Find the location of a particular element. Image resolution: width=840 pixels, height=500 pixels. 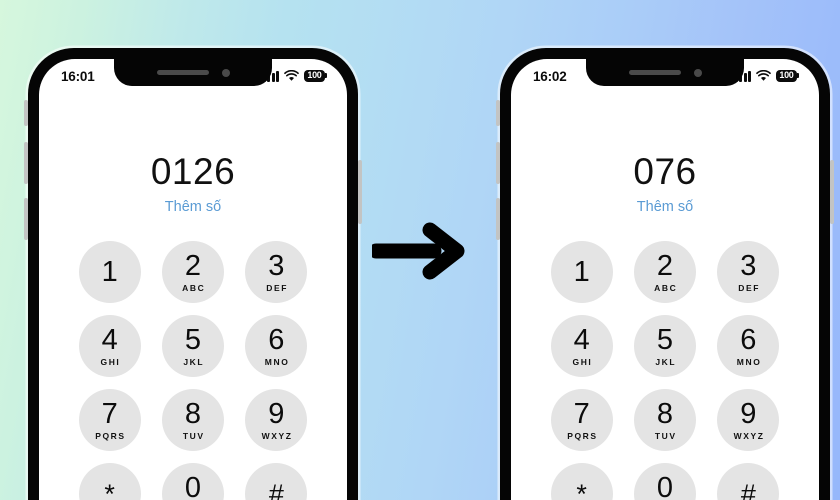

arrow-right-icon is located at coordinates (418, 251).